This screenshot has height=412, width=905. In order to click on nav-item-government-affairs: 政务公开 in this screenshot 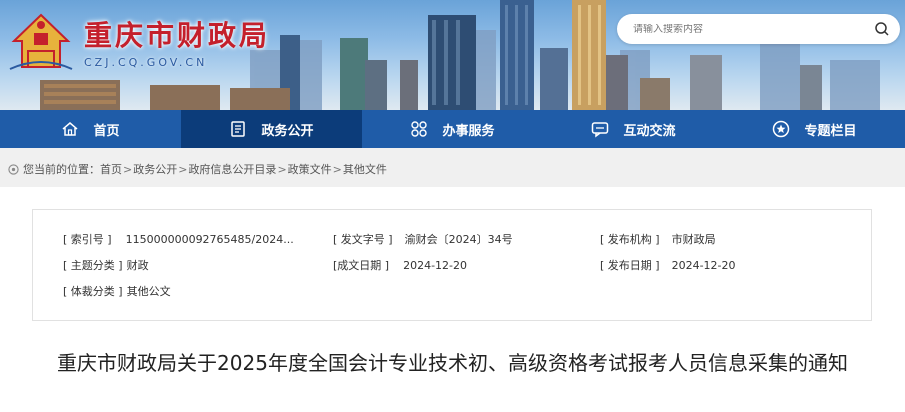, I will do `click(271, 129)`.